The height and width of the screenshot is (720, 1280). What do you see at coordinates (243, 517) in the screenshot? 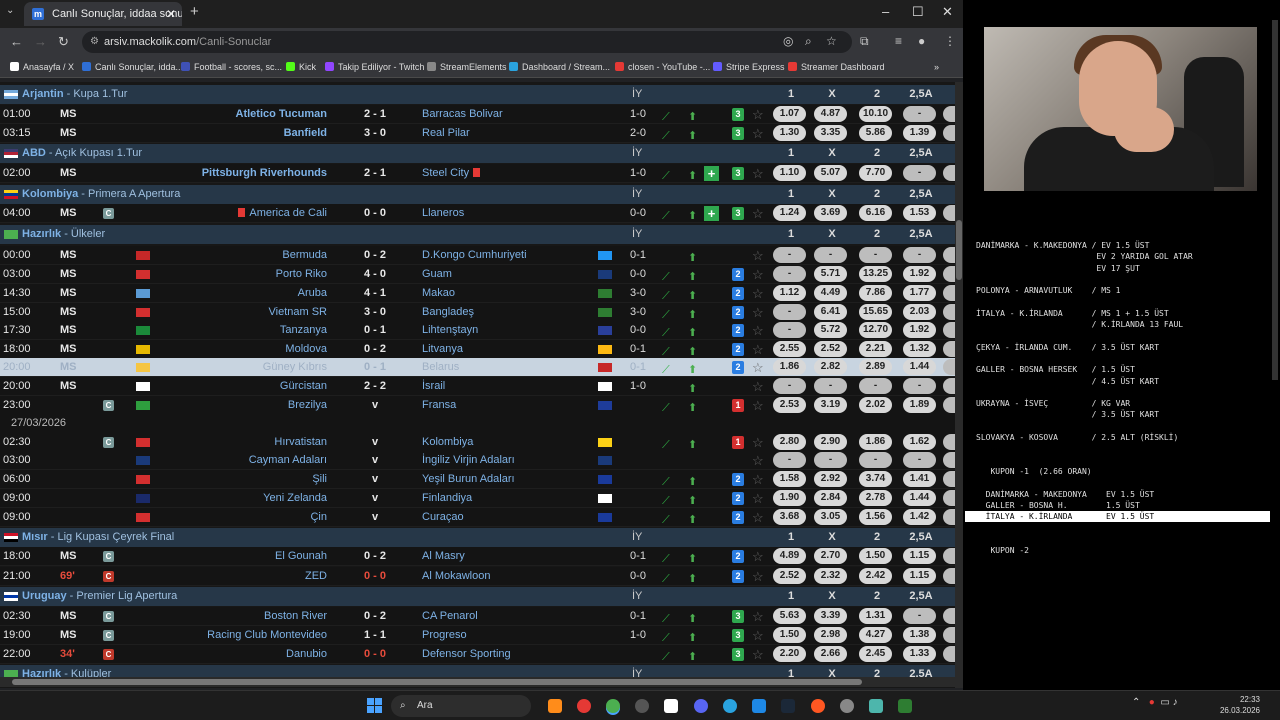
I see `home-team: Çin` at bounding box center [243, 517].